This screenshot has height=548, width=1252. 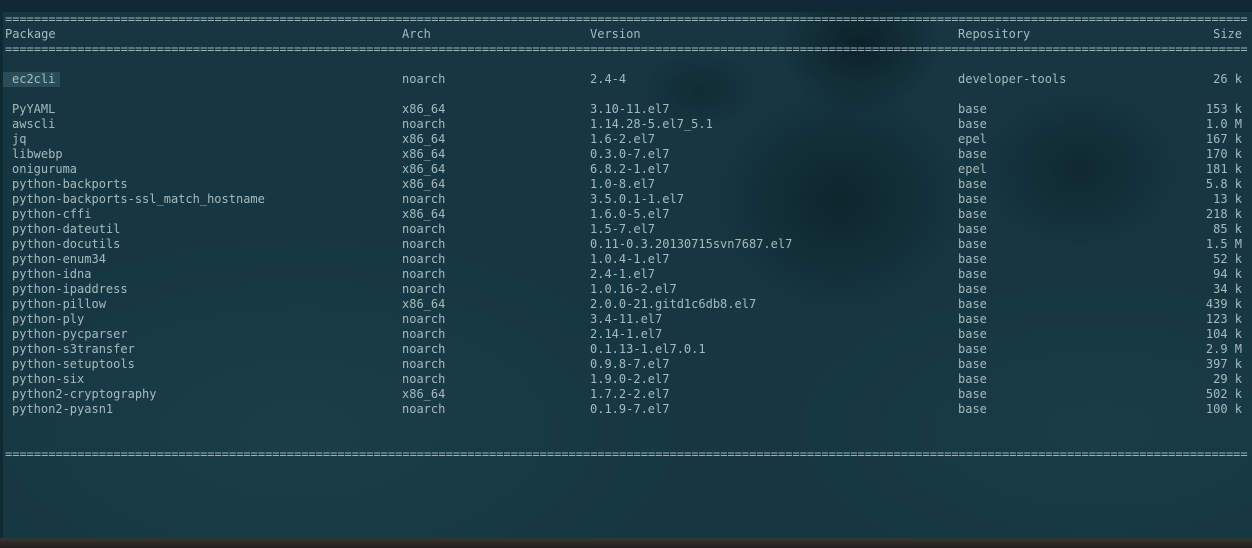 What do you see at coordinates (626, 529) in the screenshot?
I see `confirm-prompt-line: Is this ok [y/d/N]:` at bounding box center [626, 529].